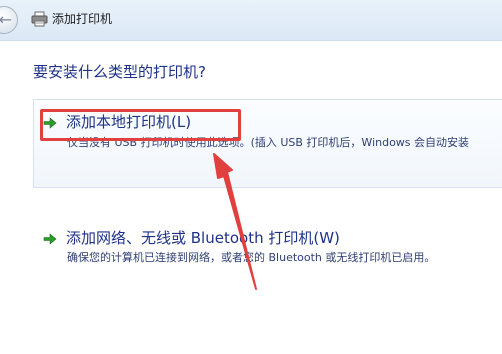  I want to click on back-button: ←, so click(9, 20).